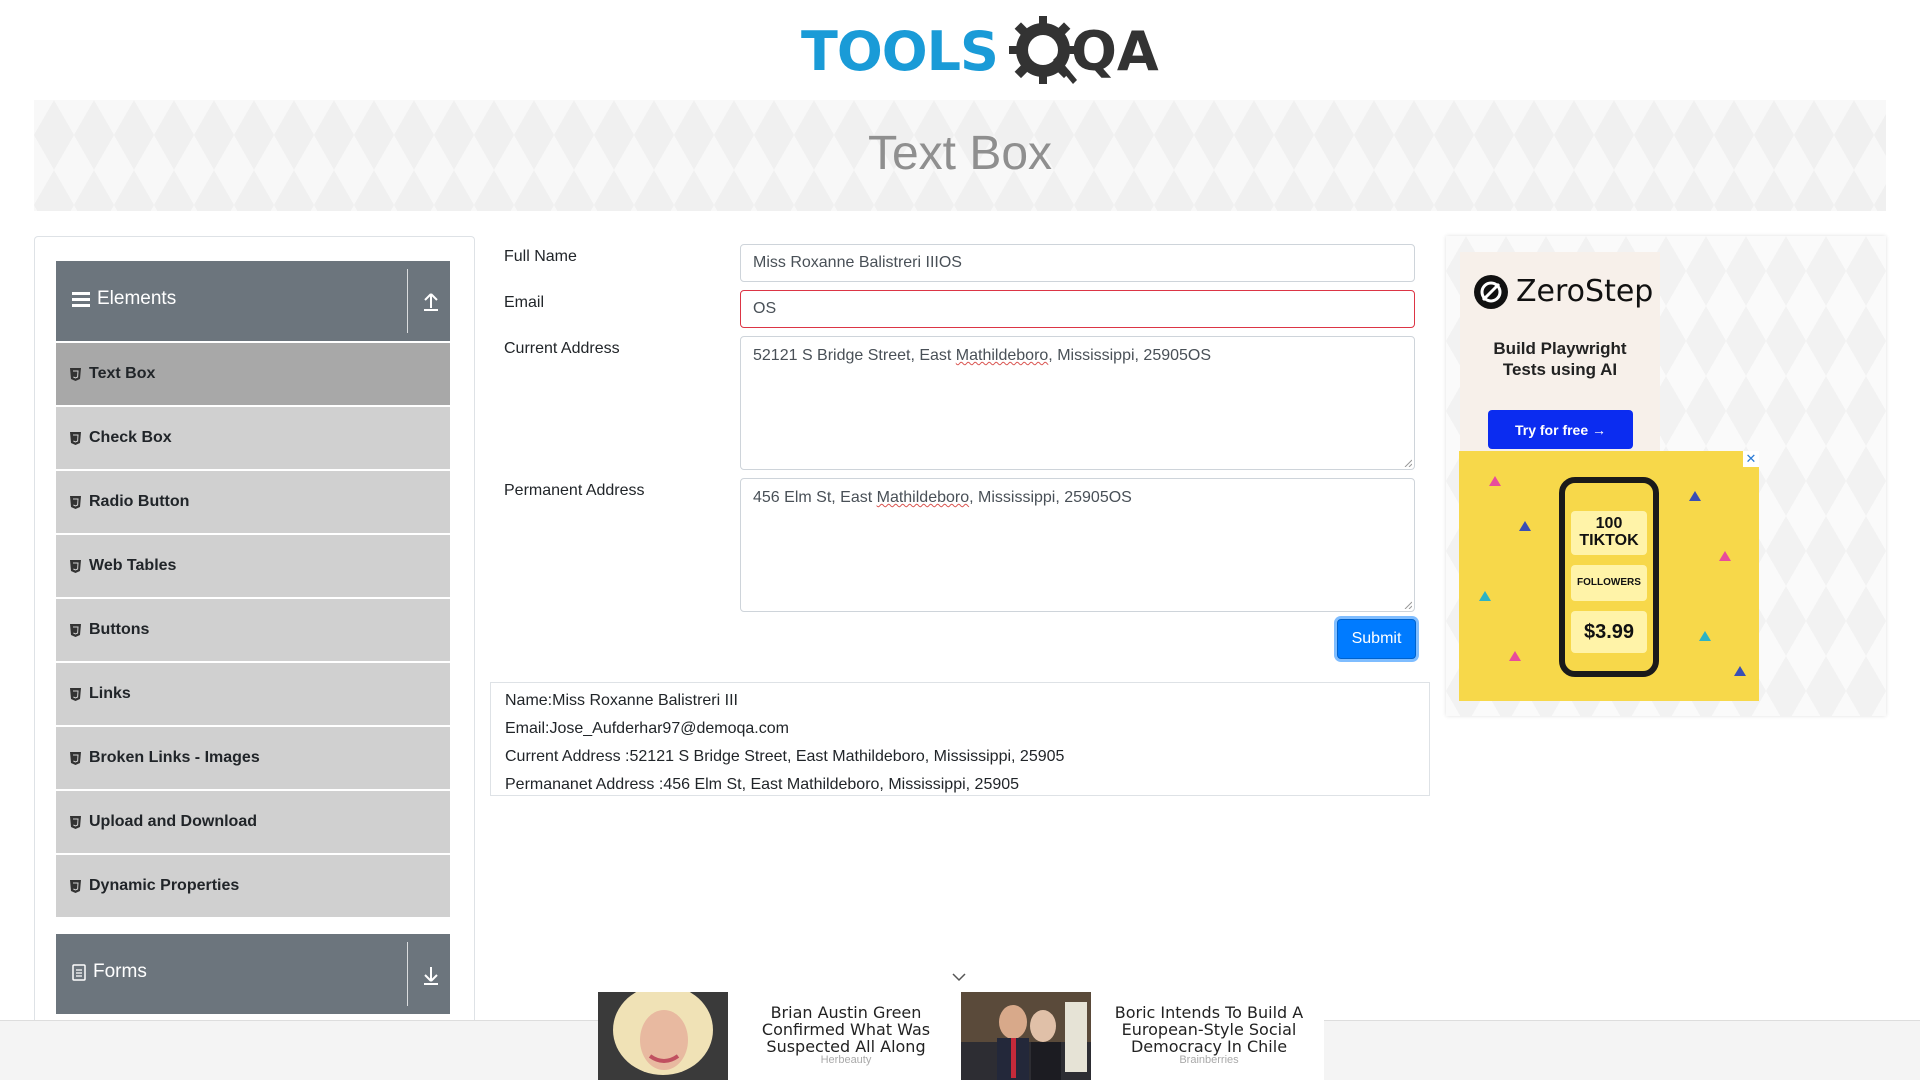 The image size is (1920, 1080). What do you see at coordinates (1609, 632) in the screenshot?
I see `tiktok-price: $3.99` at bounding box center [1609, 632].